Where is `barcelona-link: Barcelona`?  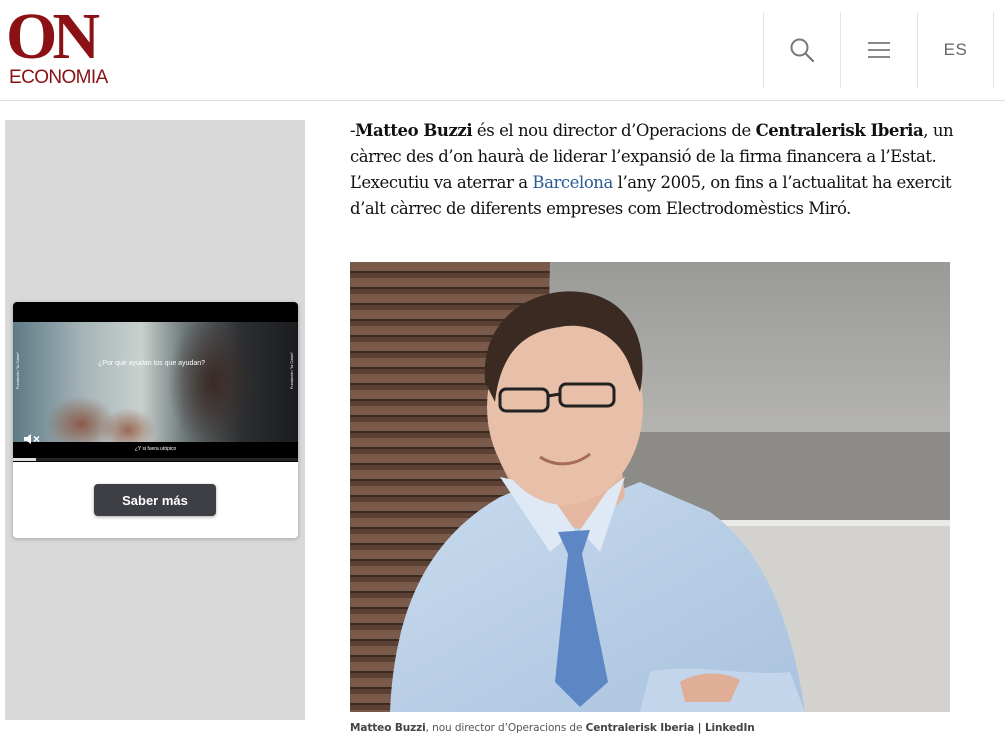
barcelona-link: Barcelona is located at coordinates (572, 182).